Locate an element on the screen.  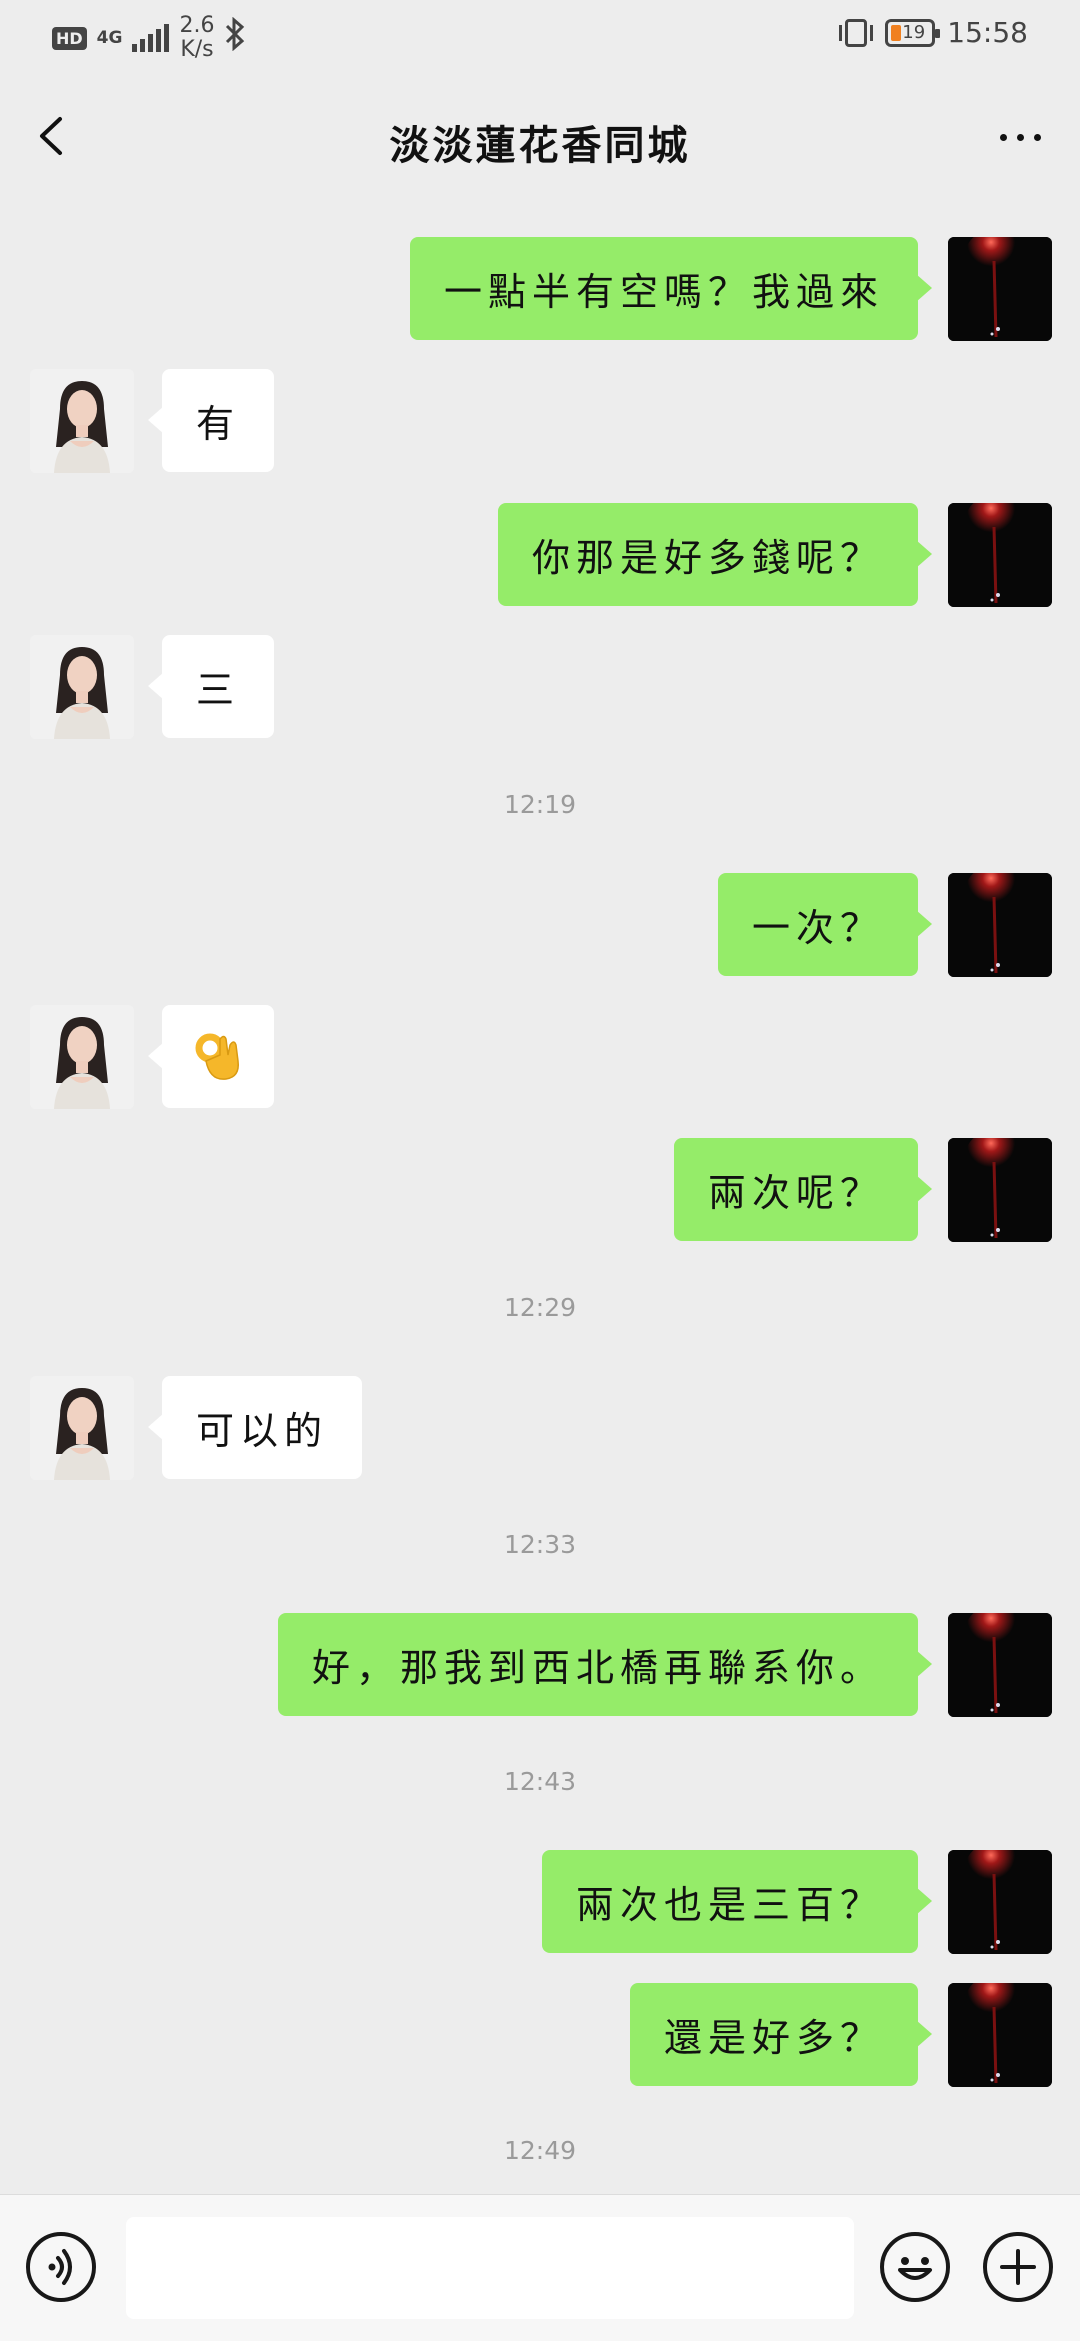
message-timestamp: 12:19 is located at coordinates (540, 804).